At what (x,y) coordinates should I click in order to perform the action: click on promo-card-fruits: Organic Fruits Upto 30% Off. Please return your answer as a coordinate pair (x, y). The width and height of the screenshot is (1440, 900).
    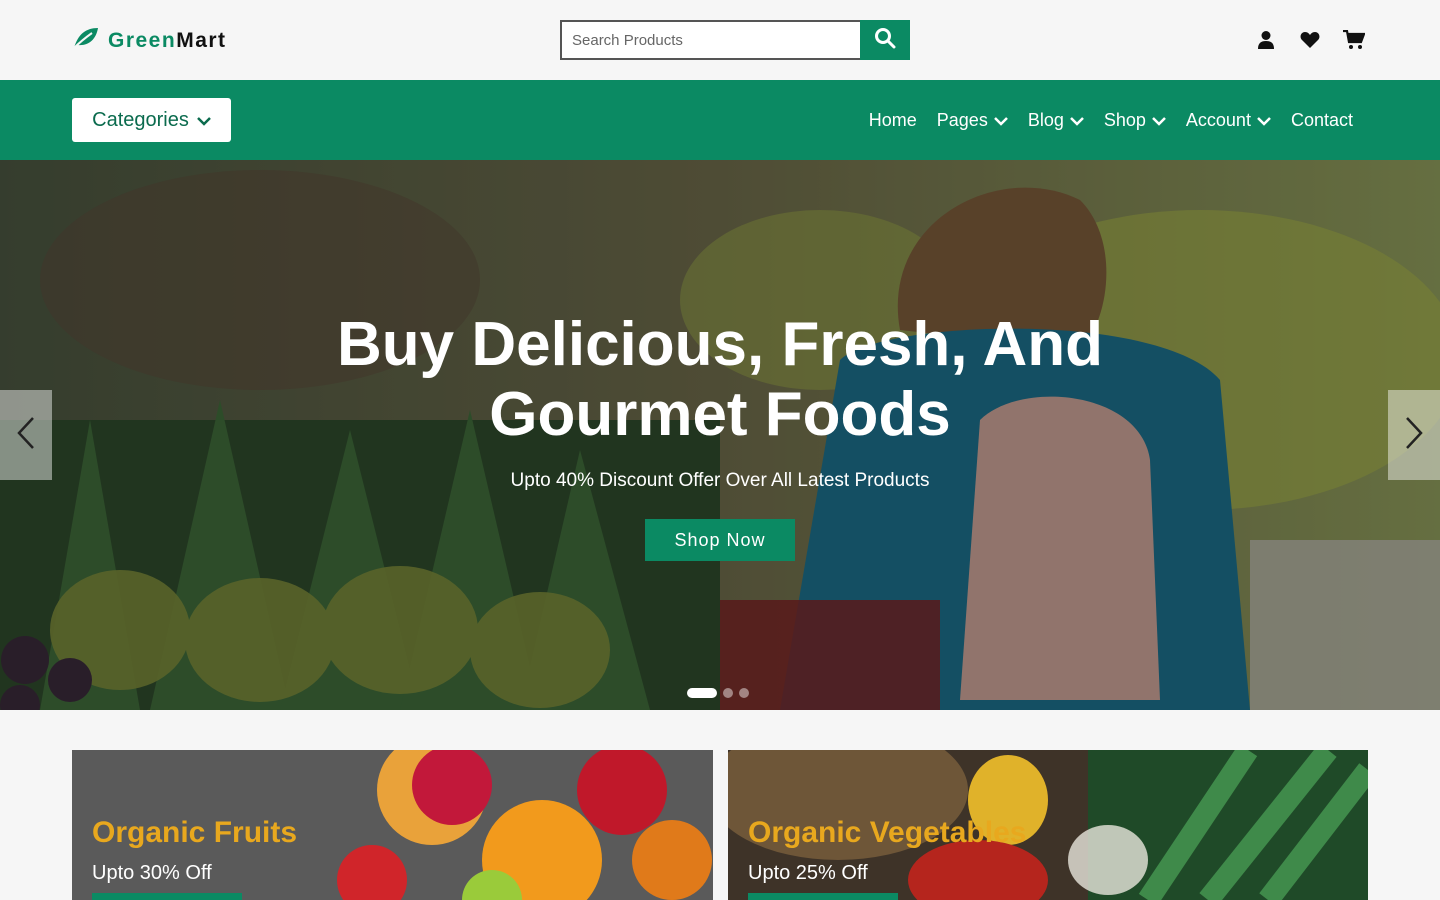
    Looking at the image, I should click on (392, 825).